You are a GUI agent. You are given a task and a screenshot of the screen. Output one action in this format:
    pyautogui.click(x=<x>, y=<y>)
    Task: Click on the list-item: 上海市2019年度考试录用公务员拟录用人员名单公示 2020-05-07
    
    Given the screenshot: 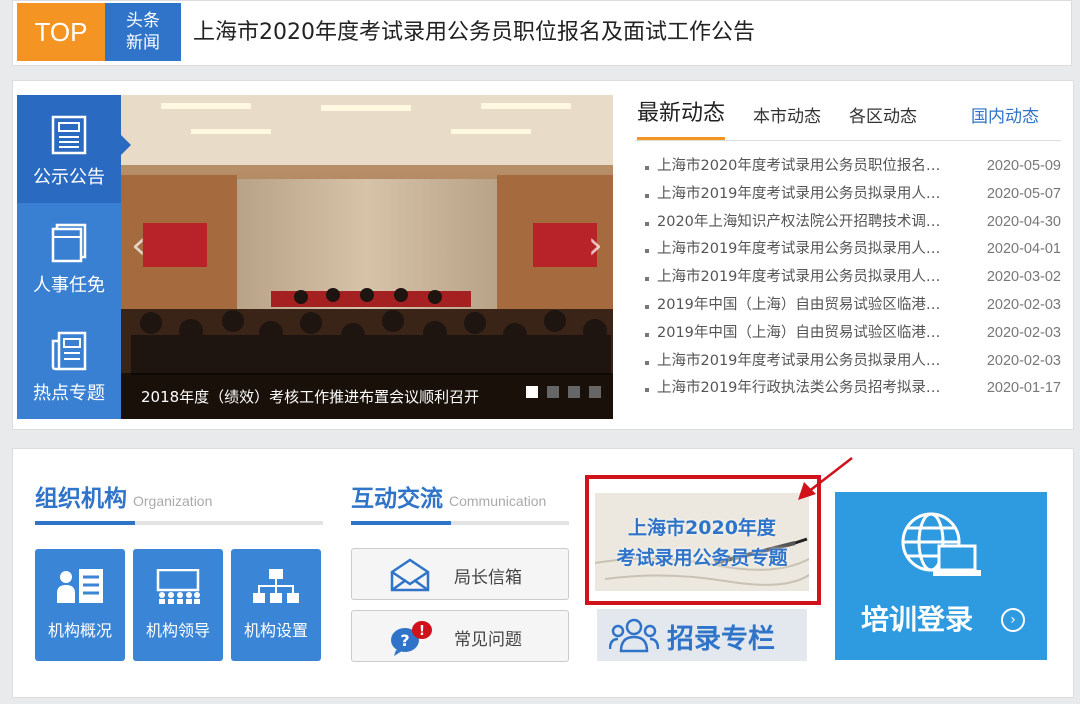 What is the action you would take?
    pyautogui.click(x=853, y=195)
    